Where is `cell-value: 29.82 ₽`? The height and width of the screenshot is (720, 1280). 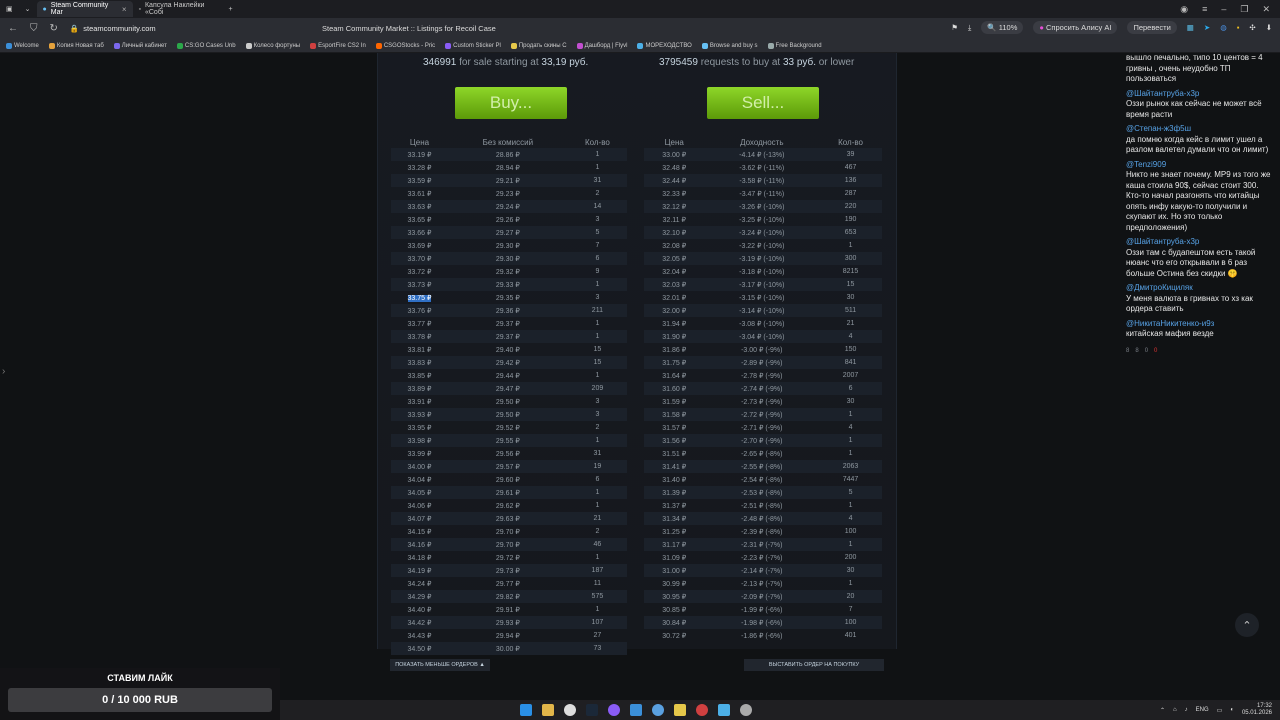 cell-value: 29.82 ₽ is located at coordinates (507, 597).